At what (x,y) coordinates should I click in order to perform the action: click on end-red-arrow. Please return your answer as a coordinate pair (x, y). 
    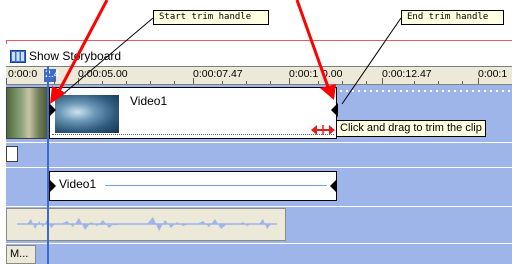
    Looking at the image, I should click on (312, 44).